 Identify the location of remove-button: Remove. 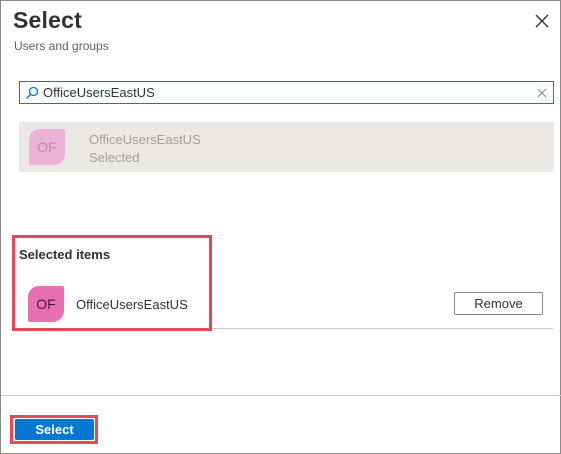
(498, 303).